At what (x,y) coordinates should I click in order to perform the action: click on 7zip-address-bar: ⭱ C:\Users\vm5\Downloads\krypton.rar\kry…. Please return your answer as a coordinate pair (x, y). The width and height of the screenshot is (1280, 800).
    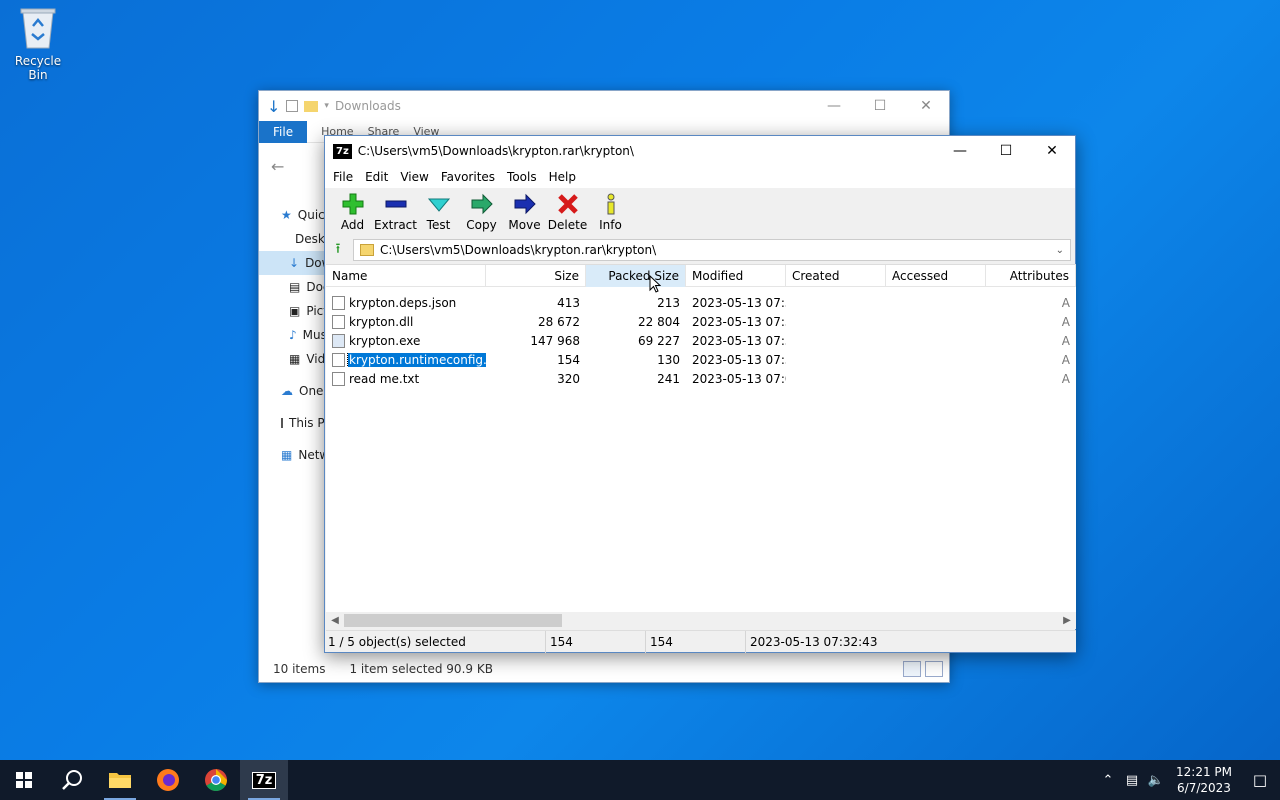
    Looking at the image, I should click on (700, 250).